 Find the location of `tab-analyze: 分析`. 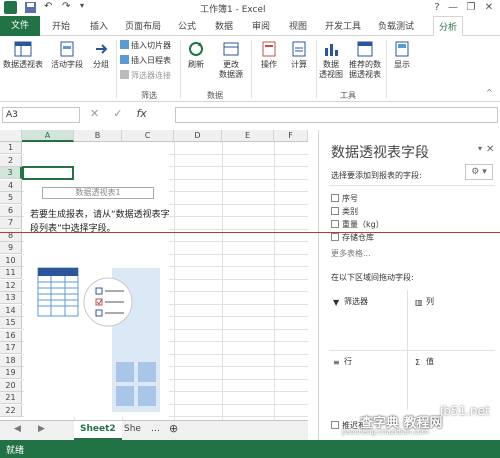

tab-analyze: 分析 is located at coordinates (448, 26).